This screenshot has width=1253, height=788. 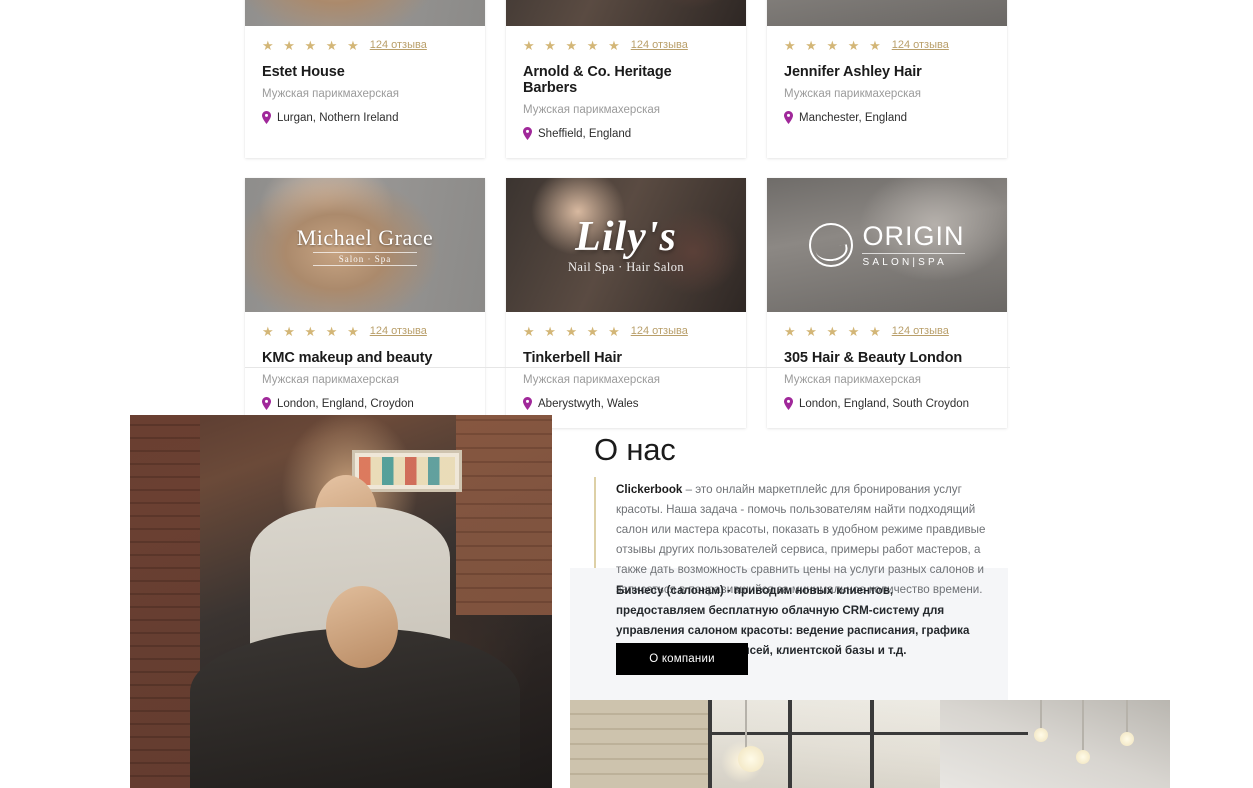 I want to click on salon-logo-overlay: Michael Grace Salon · Spa, so click(x=365, y=245).